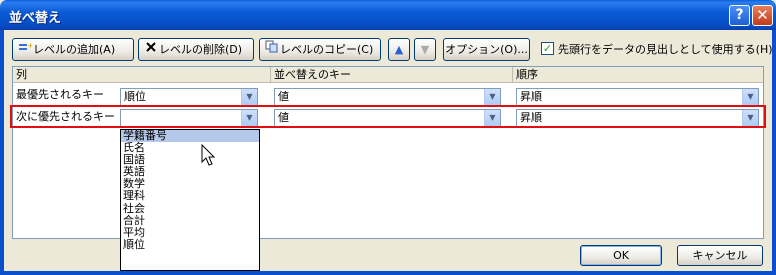  I want to click on move-up-button: ▲, so click(399, 49).